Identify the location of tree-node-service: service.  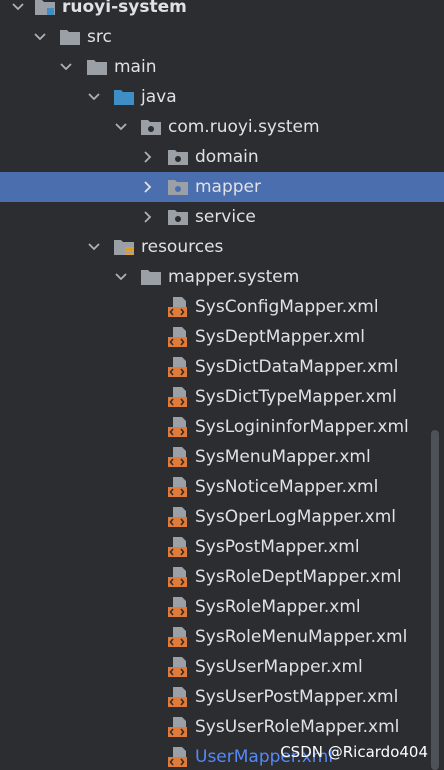
(222, 217).